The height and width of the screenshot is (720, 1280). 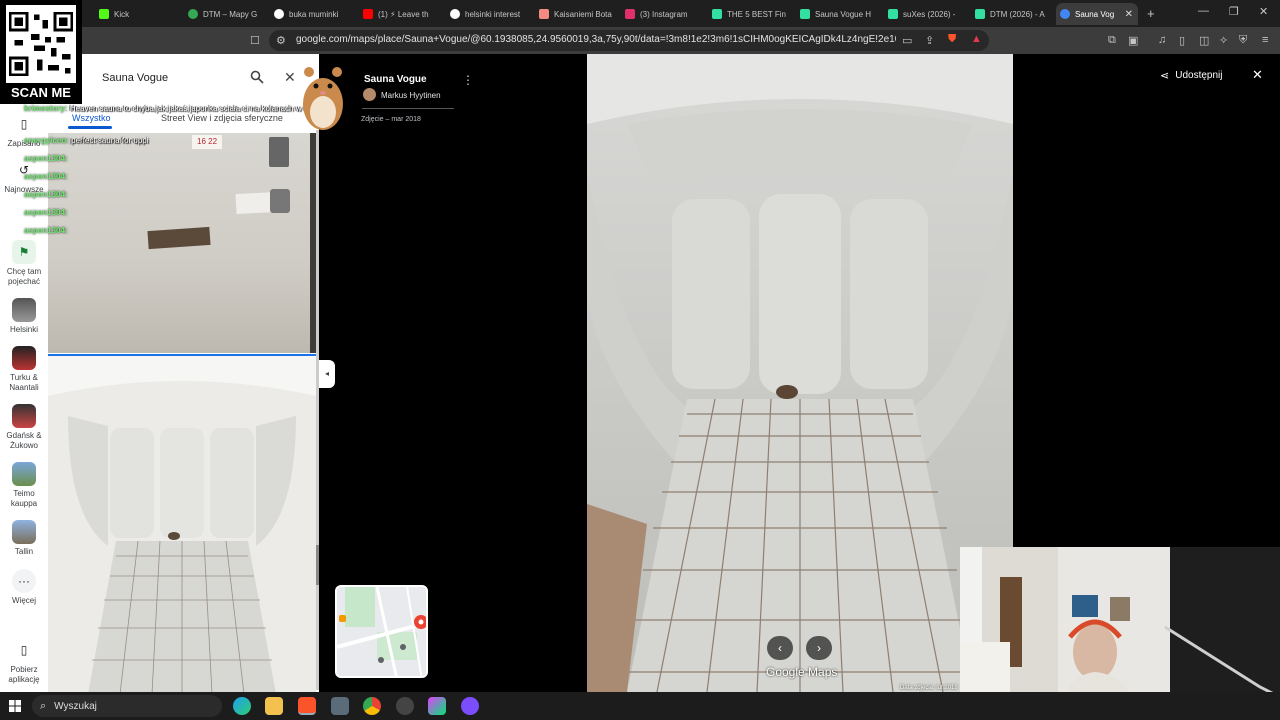 I want to click on browser-tab: (1) ⚡ Leave th, so click(x=402, y=14).